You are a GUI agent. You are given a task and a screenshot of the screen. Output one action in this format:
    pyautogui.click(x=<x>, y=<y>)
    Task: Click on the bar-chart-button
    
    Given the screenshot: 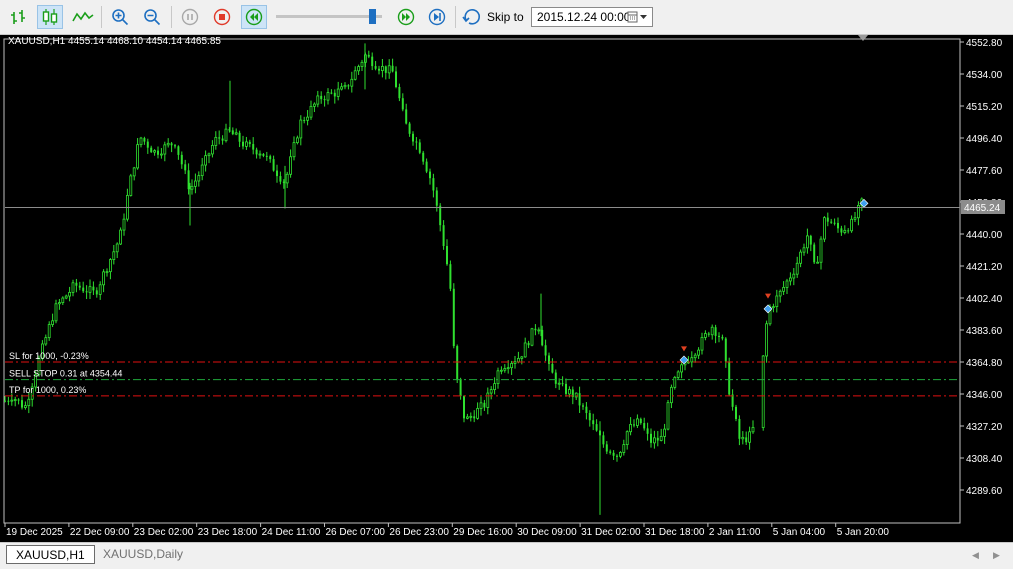 What is the action you would take?
    pyautogui.click(x=19, y=17)
    